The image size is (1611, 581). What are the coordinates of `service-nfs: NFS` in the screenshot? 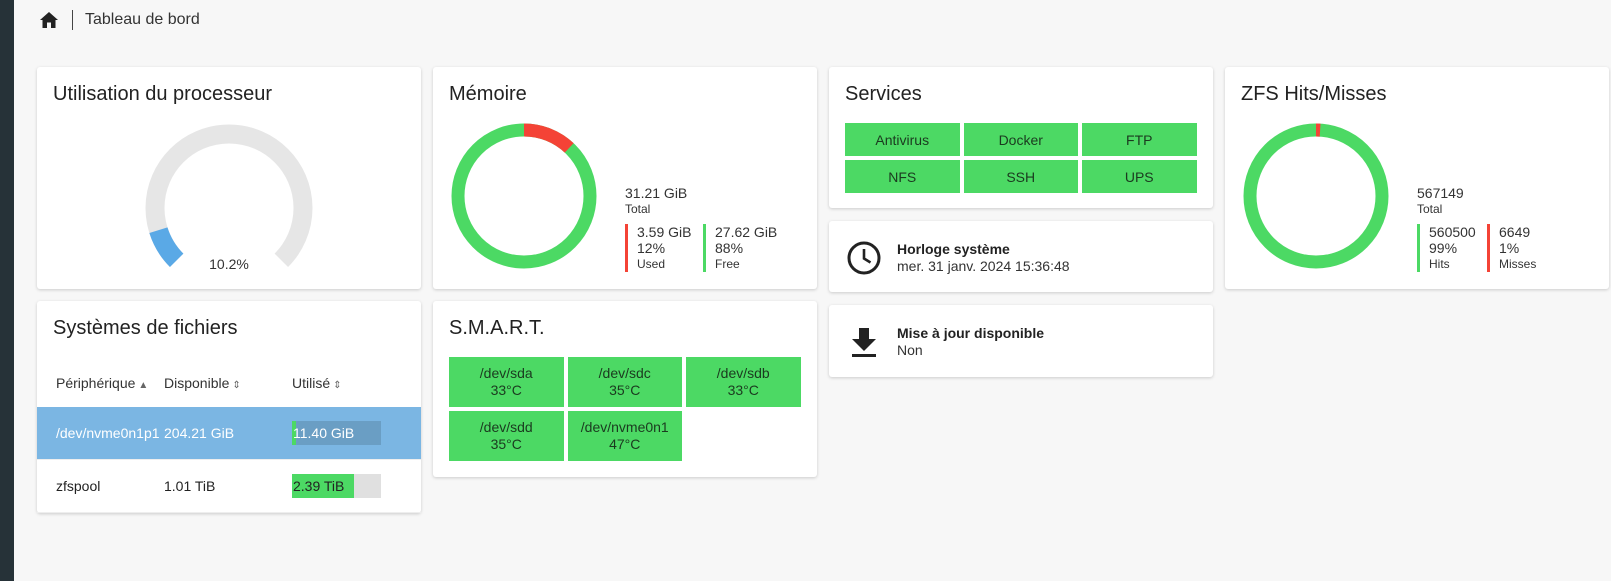 It's located at (902, 176).